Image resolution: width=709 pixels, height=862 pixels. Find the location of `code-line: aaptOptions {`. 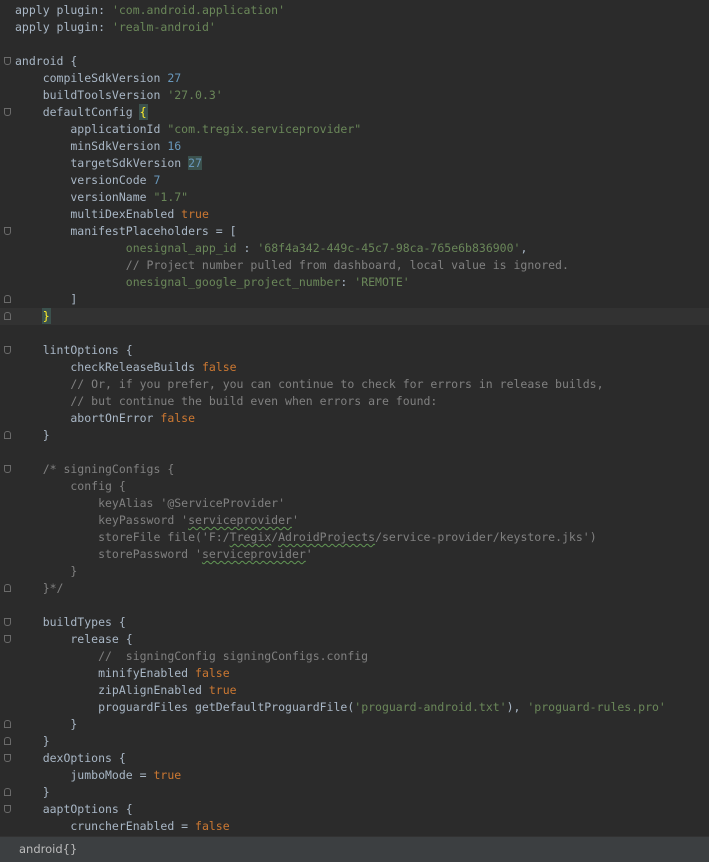

code-line: aaptOptions { is located at coordinates (354, 809).